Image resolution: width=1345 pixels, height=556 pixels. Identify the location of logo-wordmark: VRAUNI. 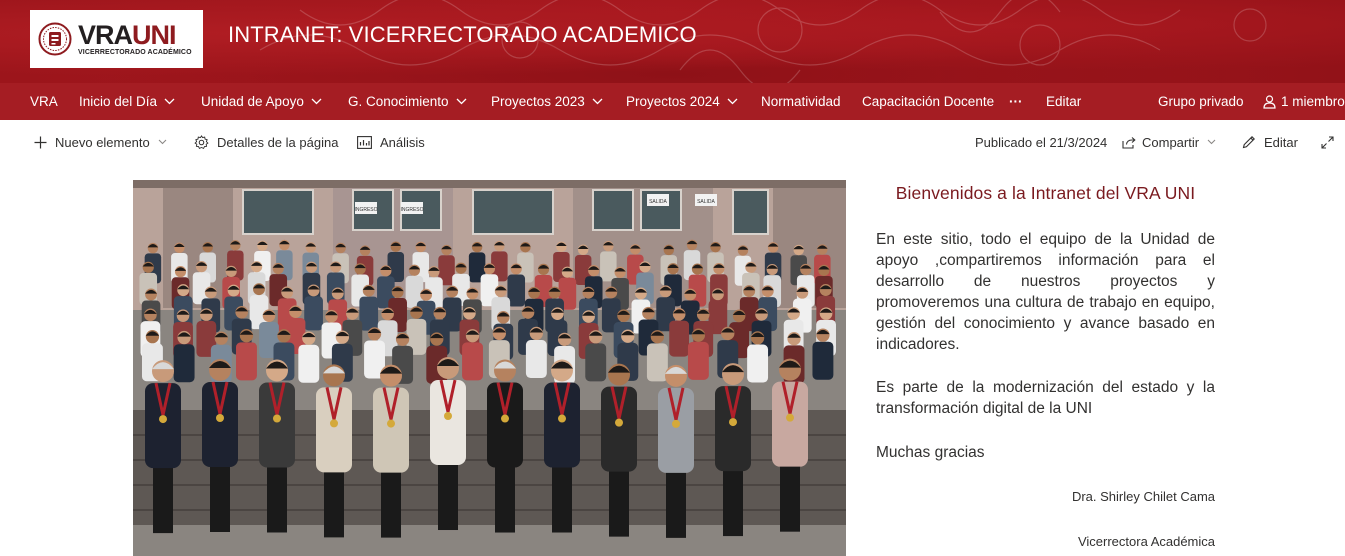
(127, 35).